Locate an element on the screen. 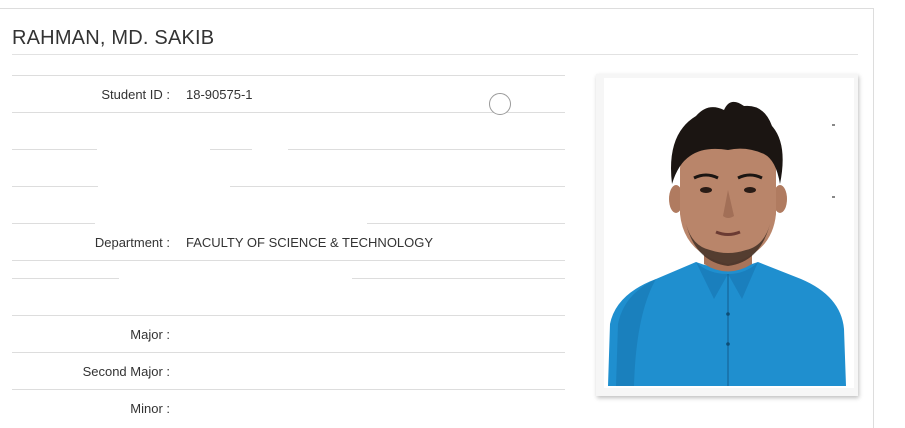 This screenshot has height=428, width=905. second-major-label: Second Major : is located at coordinates (126, 371).